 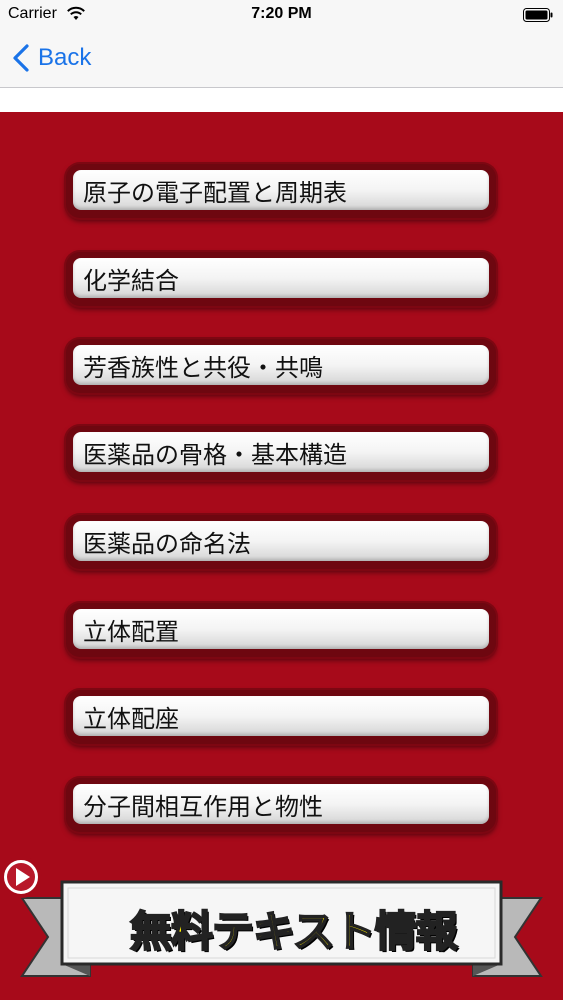 I want to click on menu-item-drug-skeleton: 医薬品の骨格・基本構造, so click(x=281, y=453).